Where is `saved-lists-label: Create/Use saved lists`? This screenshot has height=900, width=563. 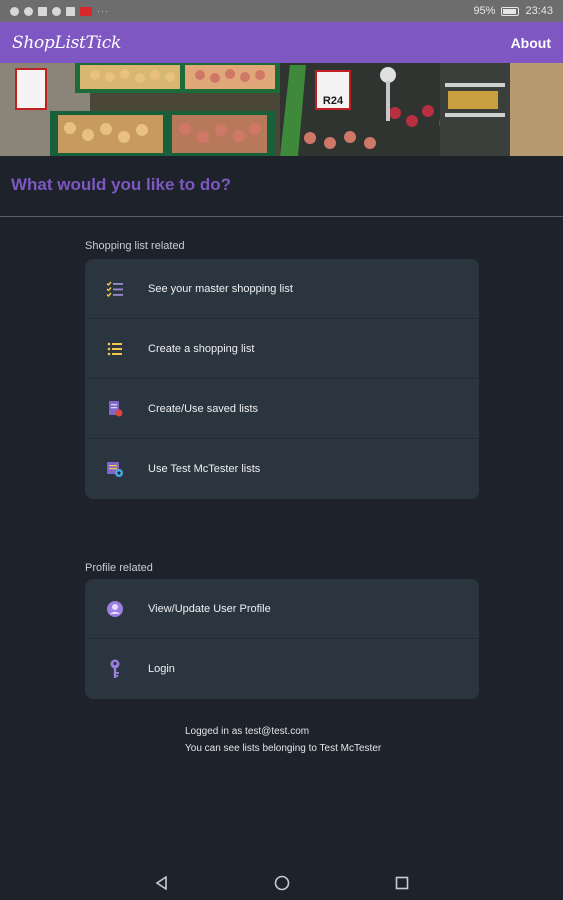 saved-lists-label: Create/Use saved lists is located at coordinates (203, 408).